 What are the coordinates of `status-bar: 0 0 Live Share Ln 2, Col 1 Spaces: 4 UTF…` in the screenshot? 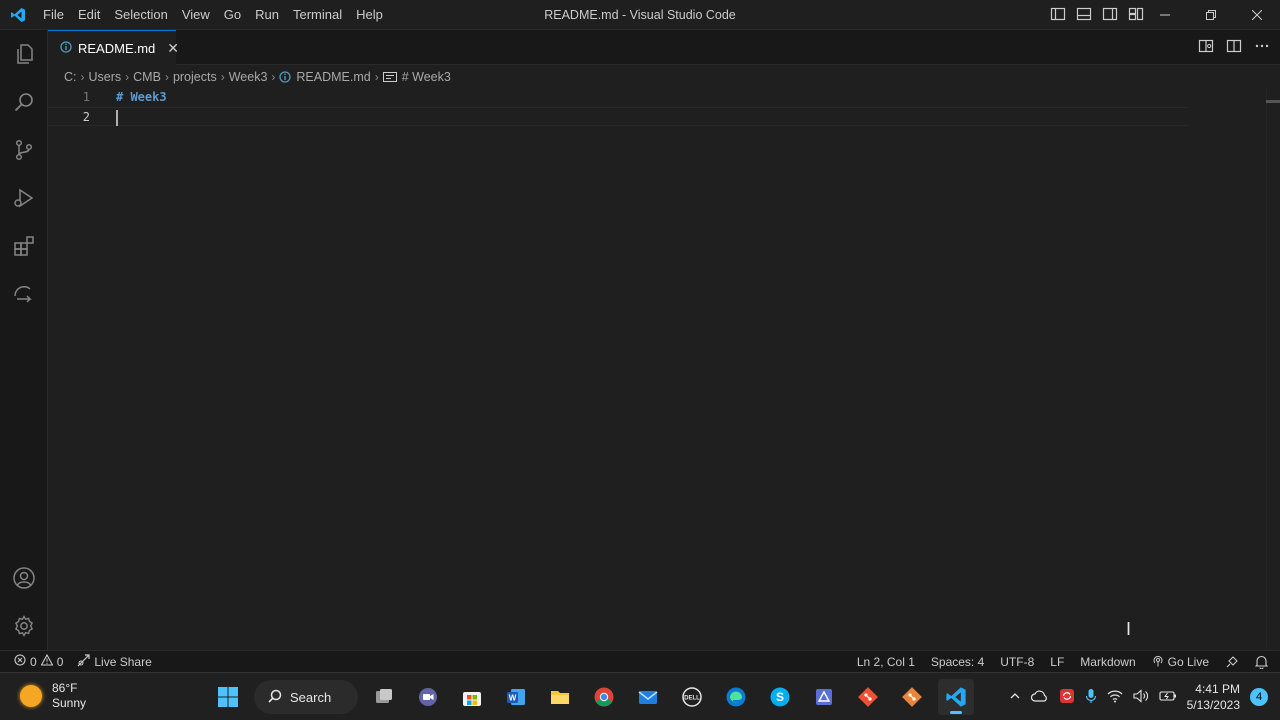 It's located at (640, 661).